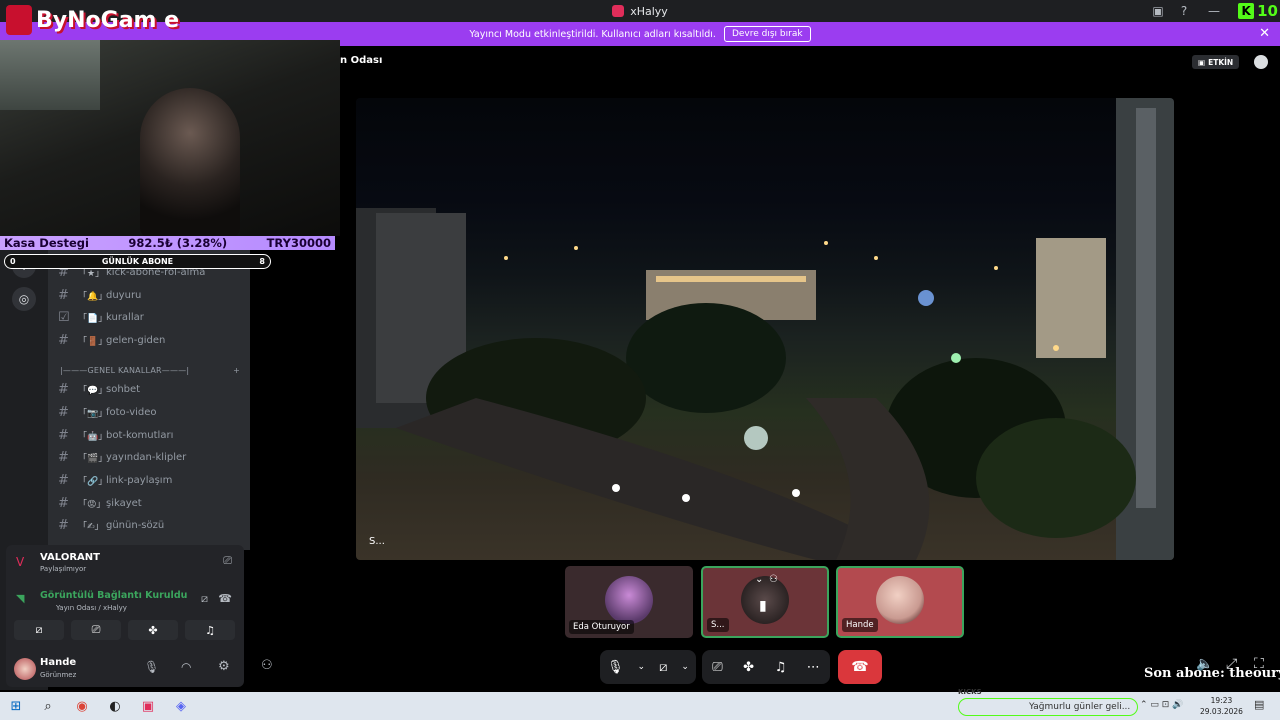 This screenshot has height=720, width=1280. I want to click on chrome-icon: ◉, so click(82, 706).